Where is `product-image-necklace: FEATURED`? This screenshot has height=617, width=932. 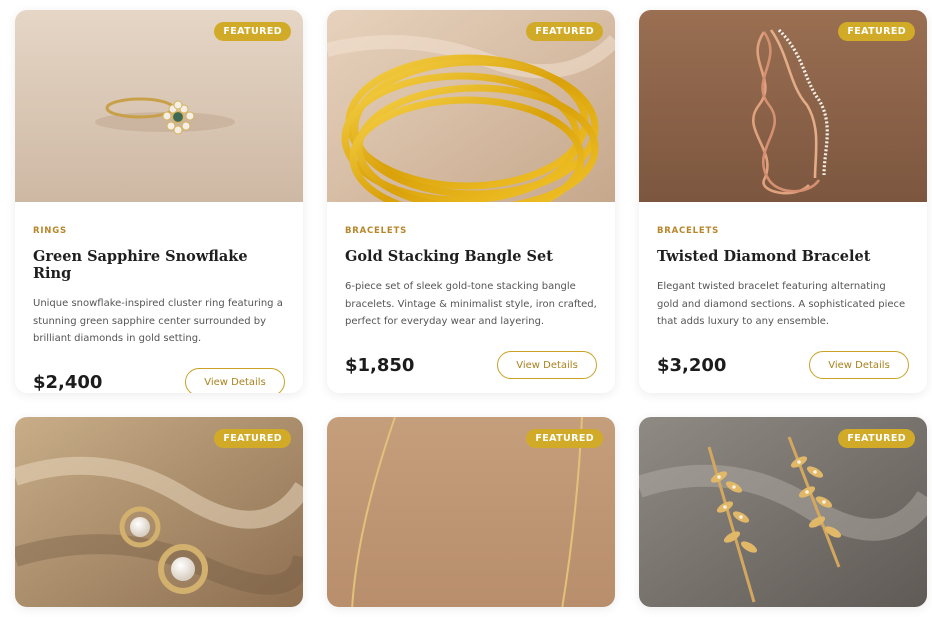
product-image-necklace: FEATURED is located at coordinates (471, 512).